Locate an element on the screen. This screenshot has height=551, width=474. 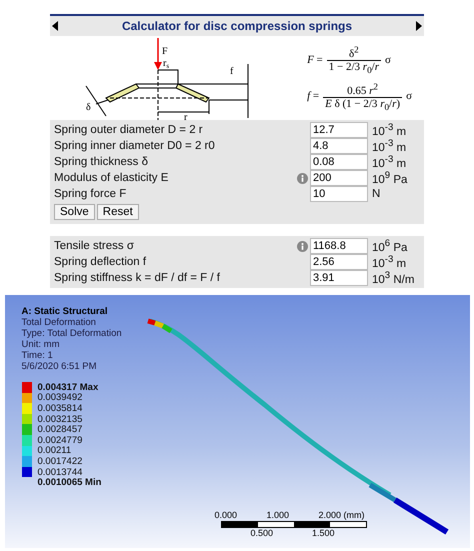
value-field: 3.91 is located at coordinates (339, 278).